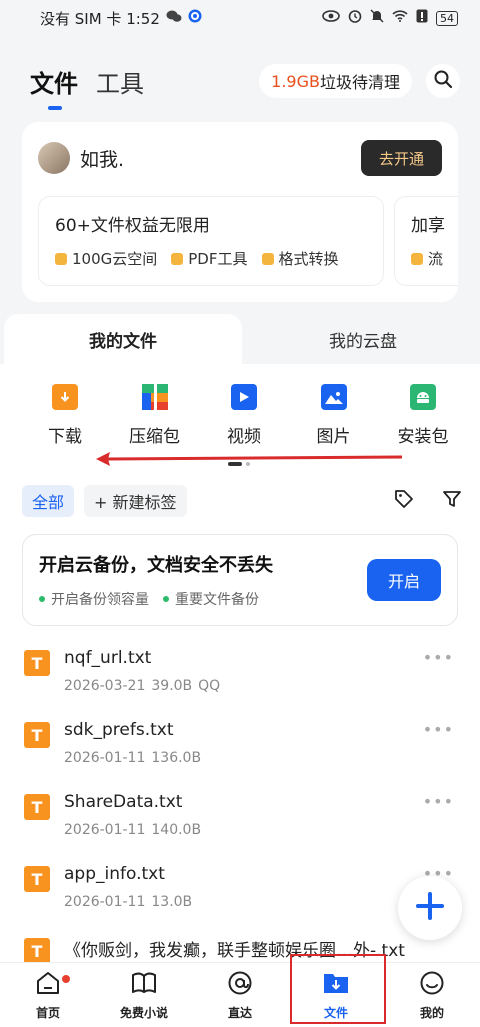 The width and height of the screenshot is (480, 1027). What do you see at coordinates (333, 437) in the screenshot?
I see `category-label: 图片` at bounding box center [333, 437].